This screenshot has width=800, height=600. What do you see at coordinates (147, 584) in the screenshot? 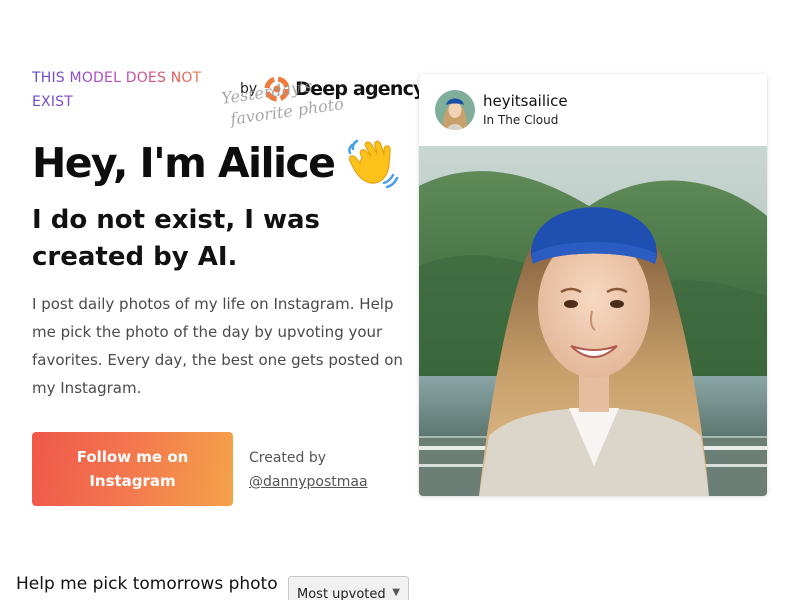
I see `section-title: Help me pick tomorrows photo` at bounding box center [147, 584].